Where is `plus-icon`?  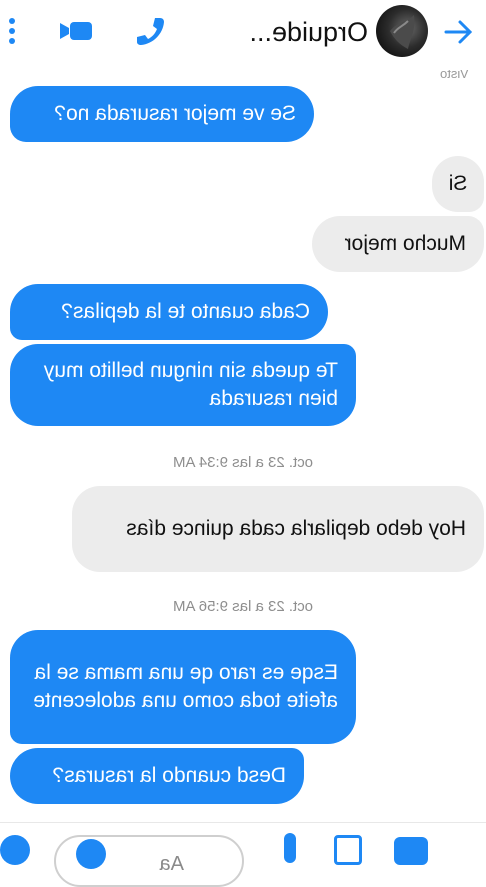 plus-icon is located at coordinates (15, 850).